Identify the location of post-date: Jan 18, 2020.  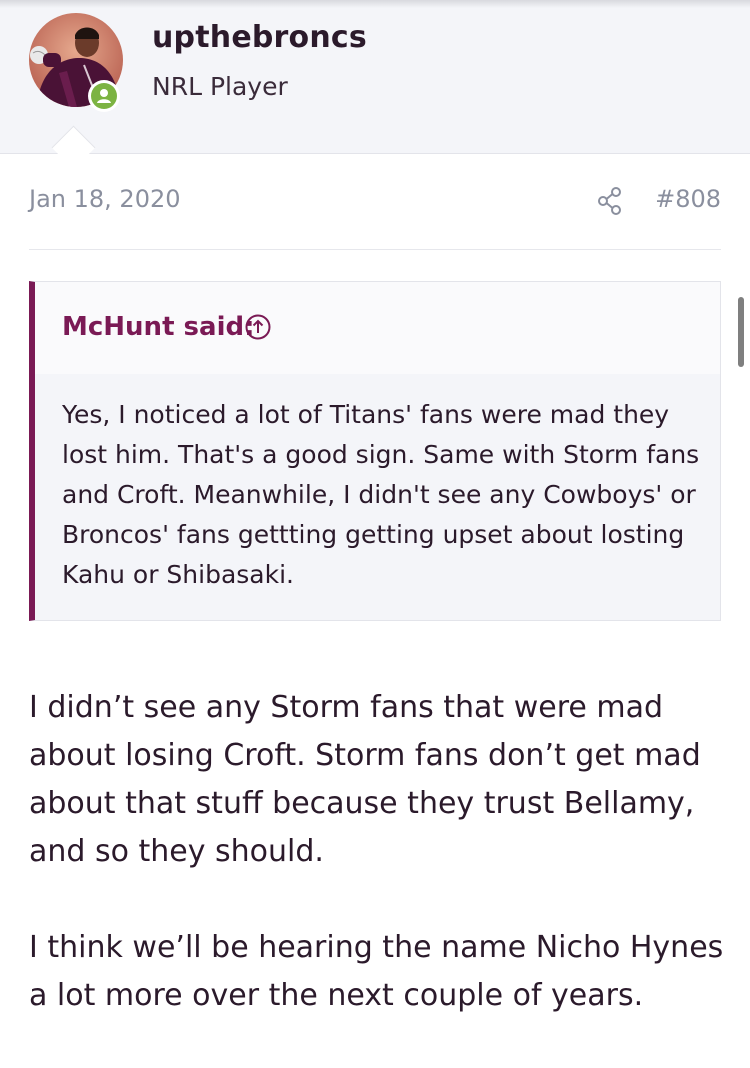
(105, 199).